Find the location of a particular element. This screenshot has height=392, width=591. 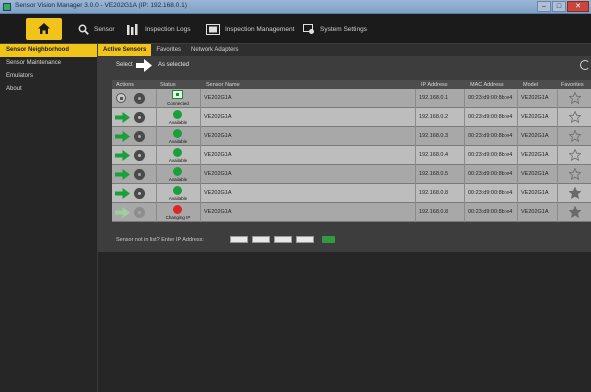

toolbar-inspection-management: Inspection Management is located at coordinates (250, 29).